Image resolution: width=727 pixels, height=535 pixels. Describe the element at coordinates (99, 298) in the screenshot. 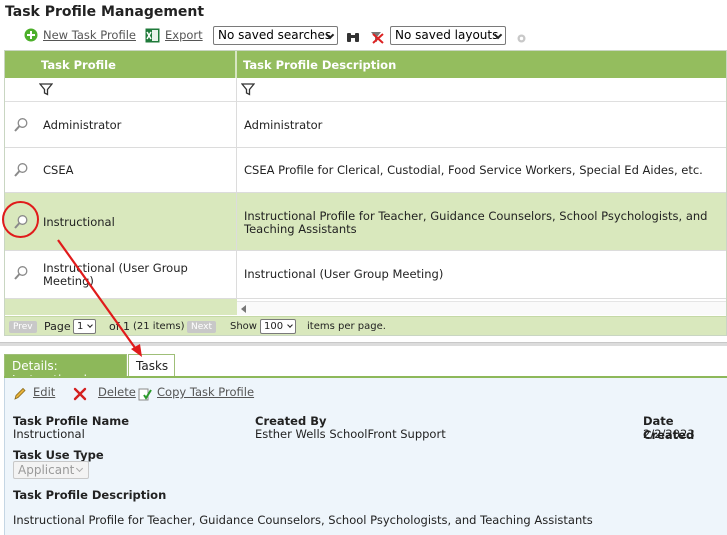

I see `annotation-arrow` at that location.